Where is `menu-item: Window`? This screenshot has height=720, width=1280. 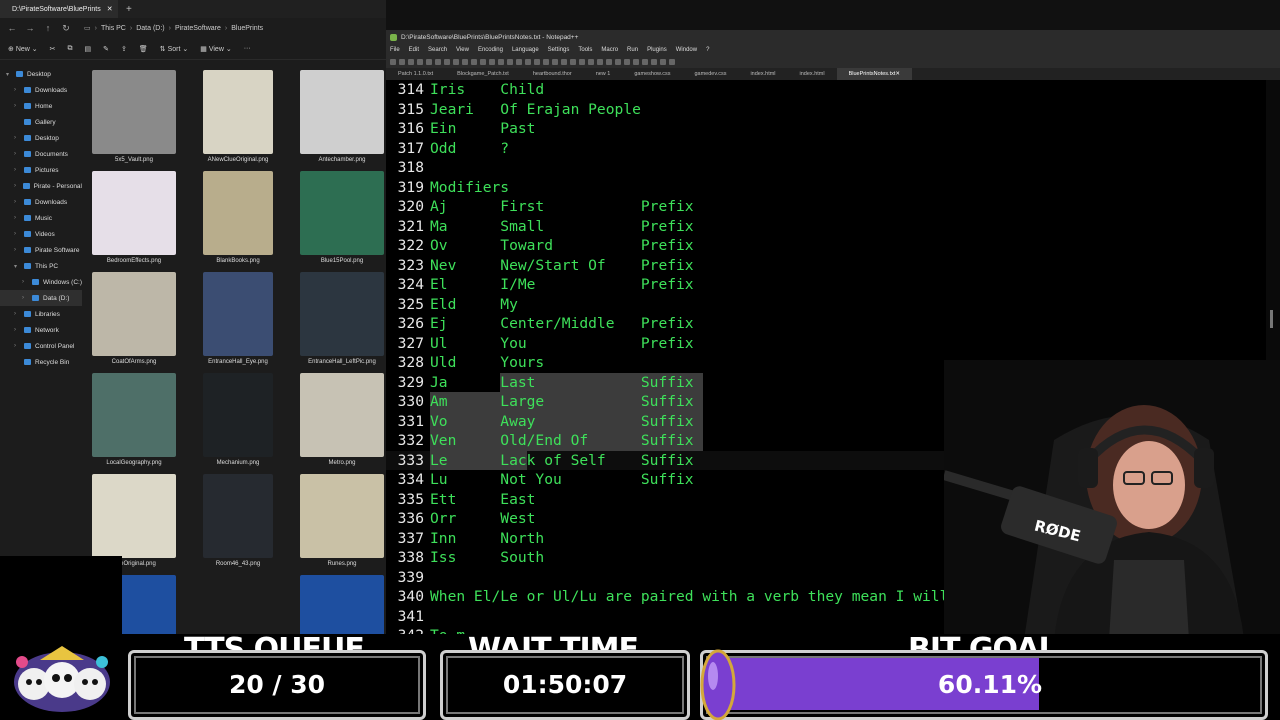
menu-item: Window is located at coordinates (686, 50).